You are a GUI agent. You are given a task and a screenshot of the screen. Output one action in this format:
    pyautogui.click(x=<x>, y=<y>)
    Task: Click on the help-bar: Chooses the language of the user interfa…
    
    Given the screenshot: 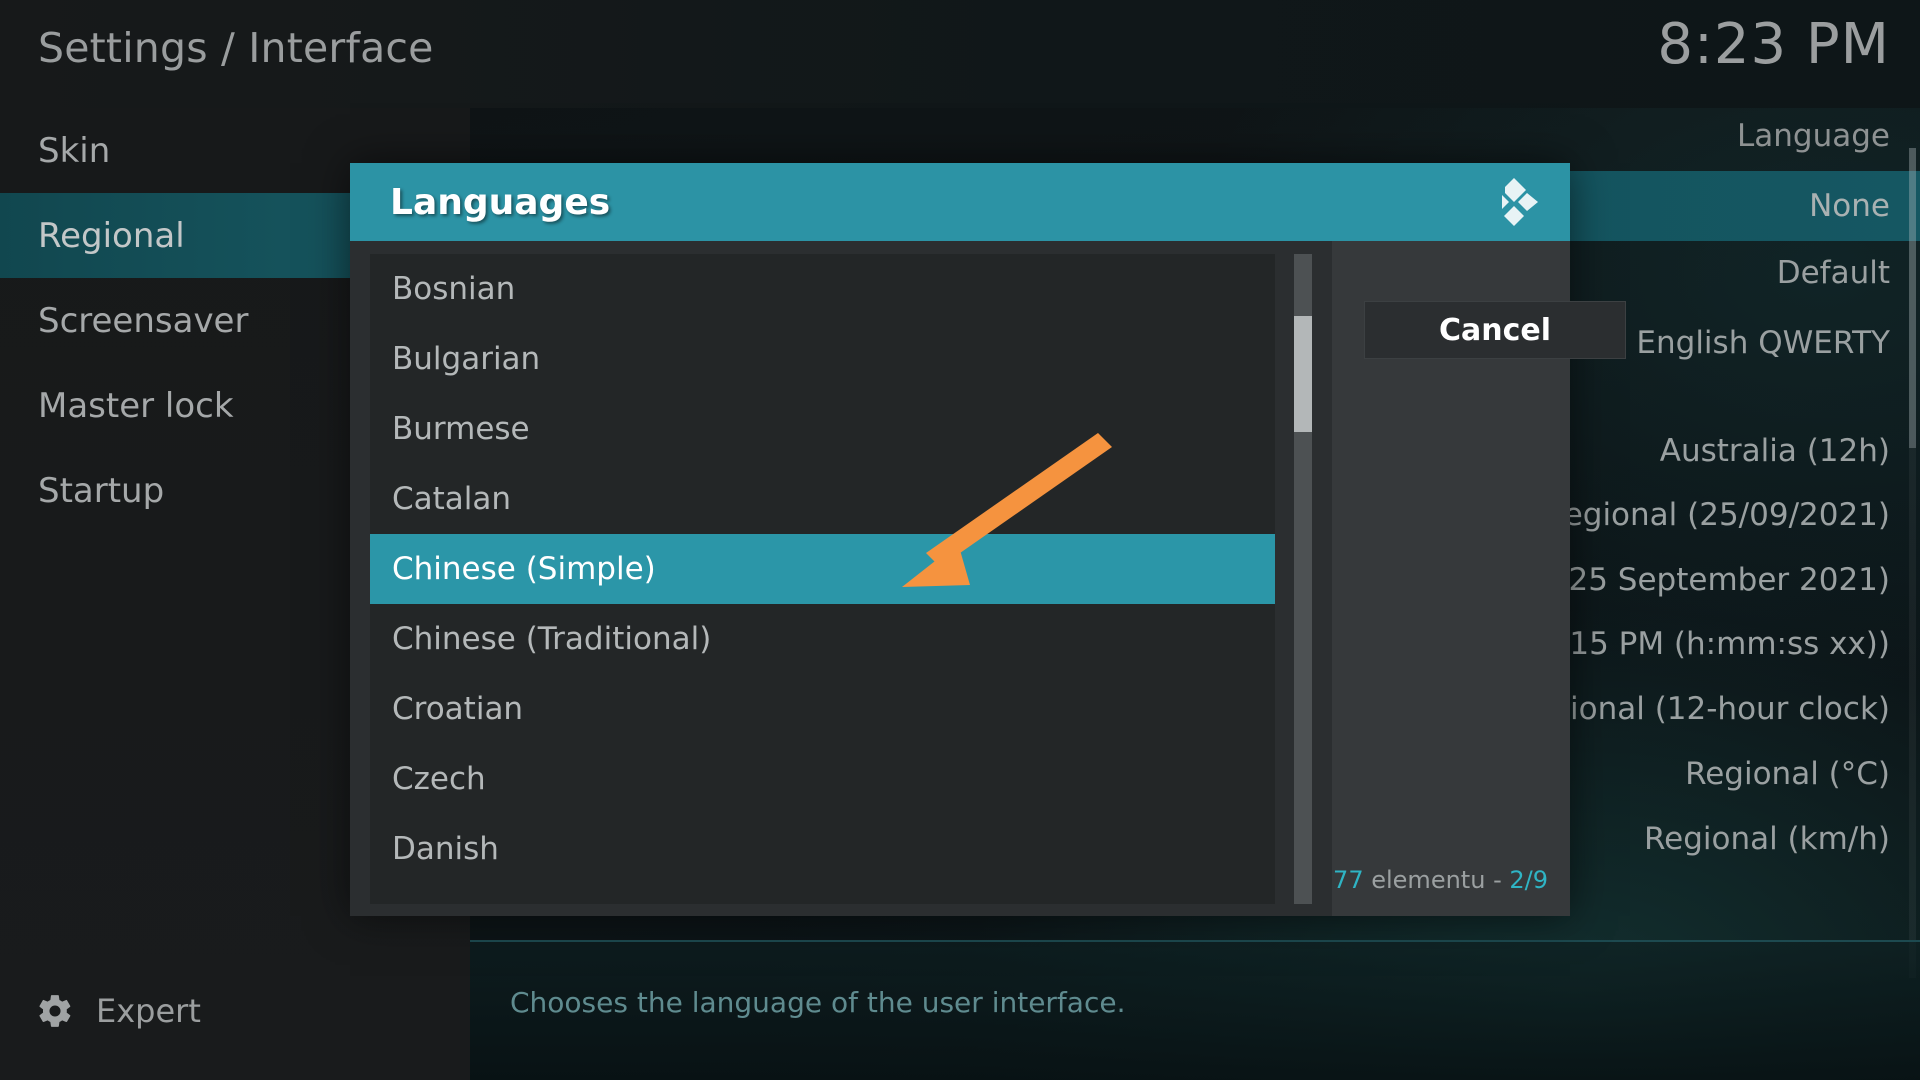 What is the action you would take?
    pyautogui.click(x=1195, y=1010)
    